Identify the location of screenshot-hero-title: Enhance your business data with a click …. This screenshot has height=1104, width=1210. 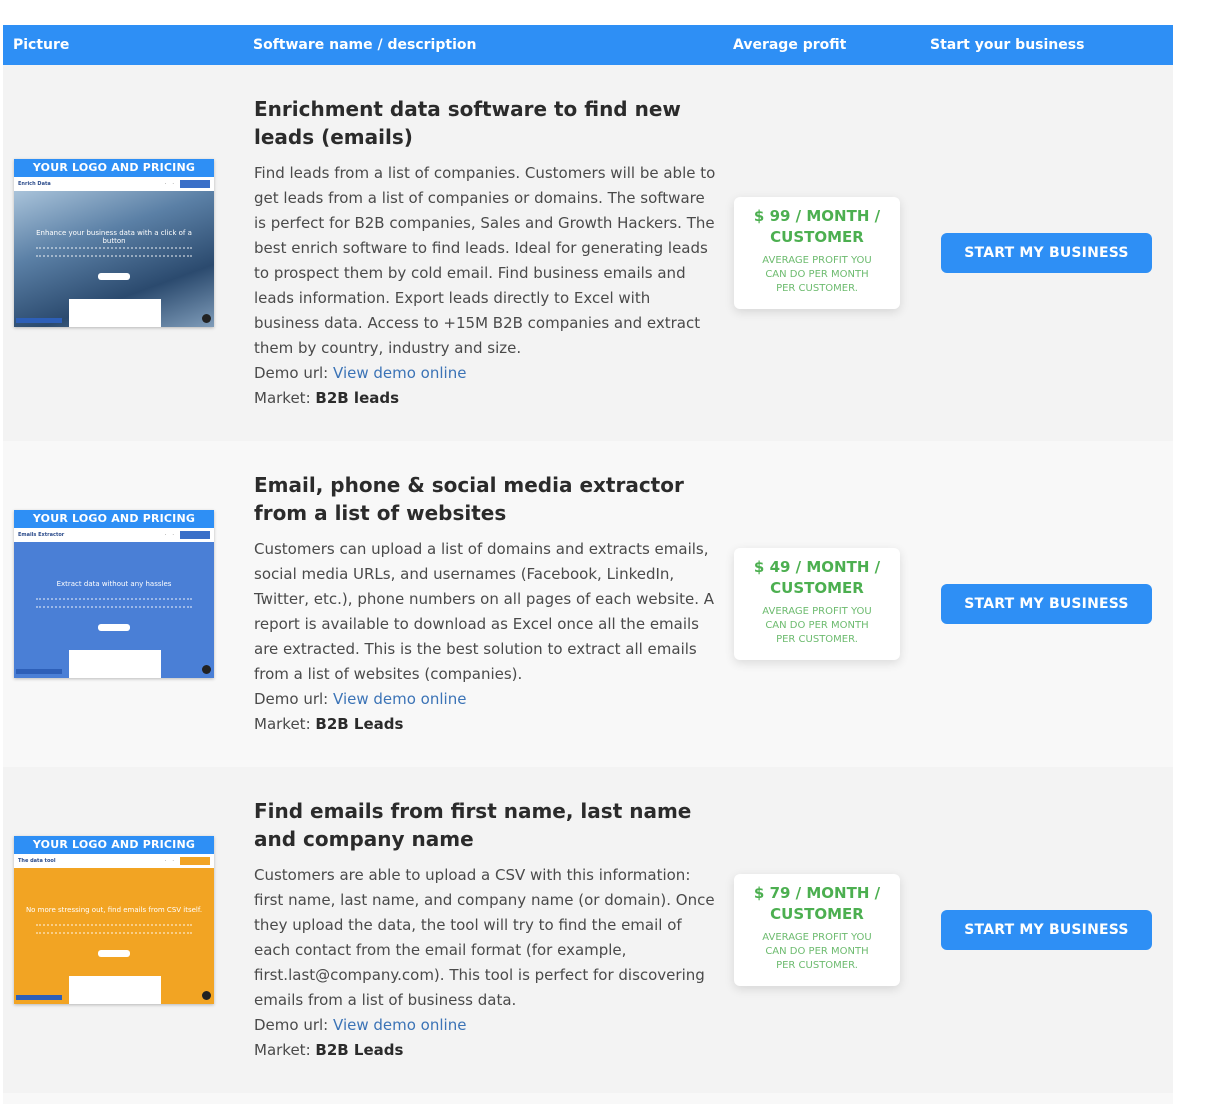
(114, 237).